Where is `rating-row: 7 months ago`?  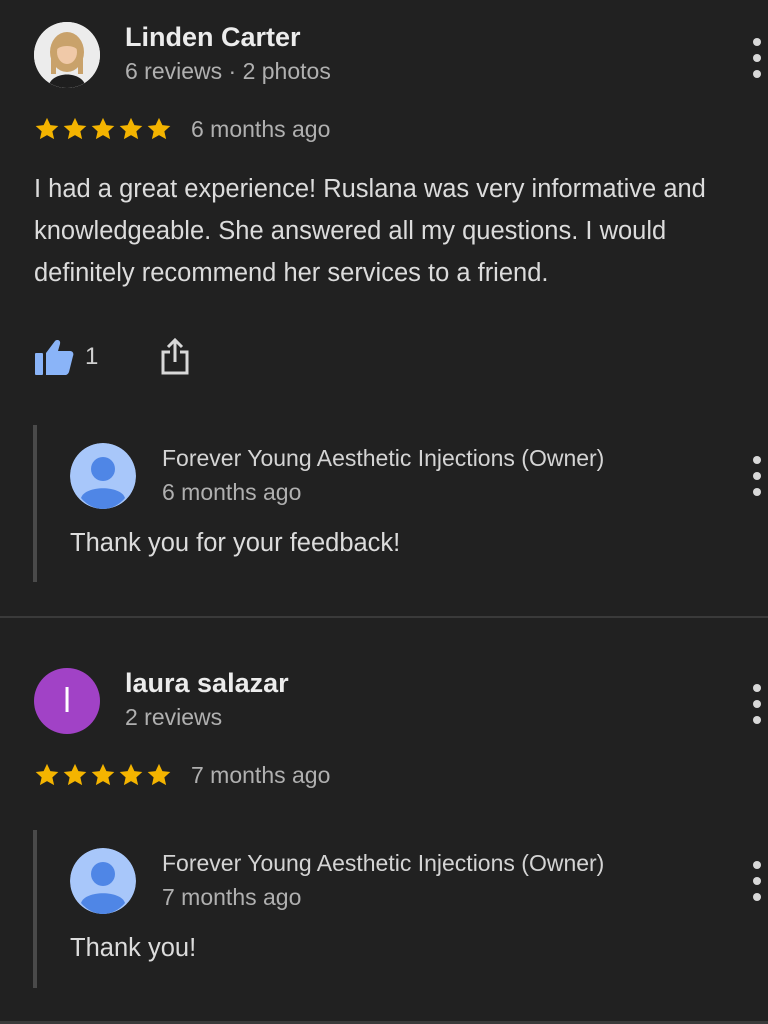
rating-row: 7 months ago is located at coordinates (181, 775).